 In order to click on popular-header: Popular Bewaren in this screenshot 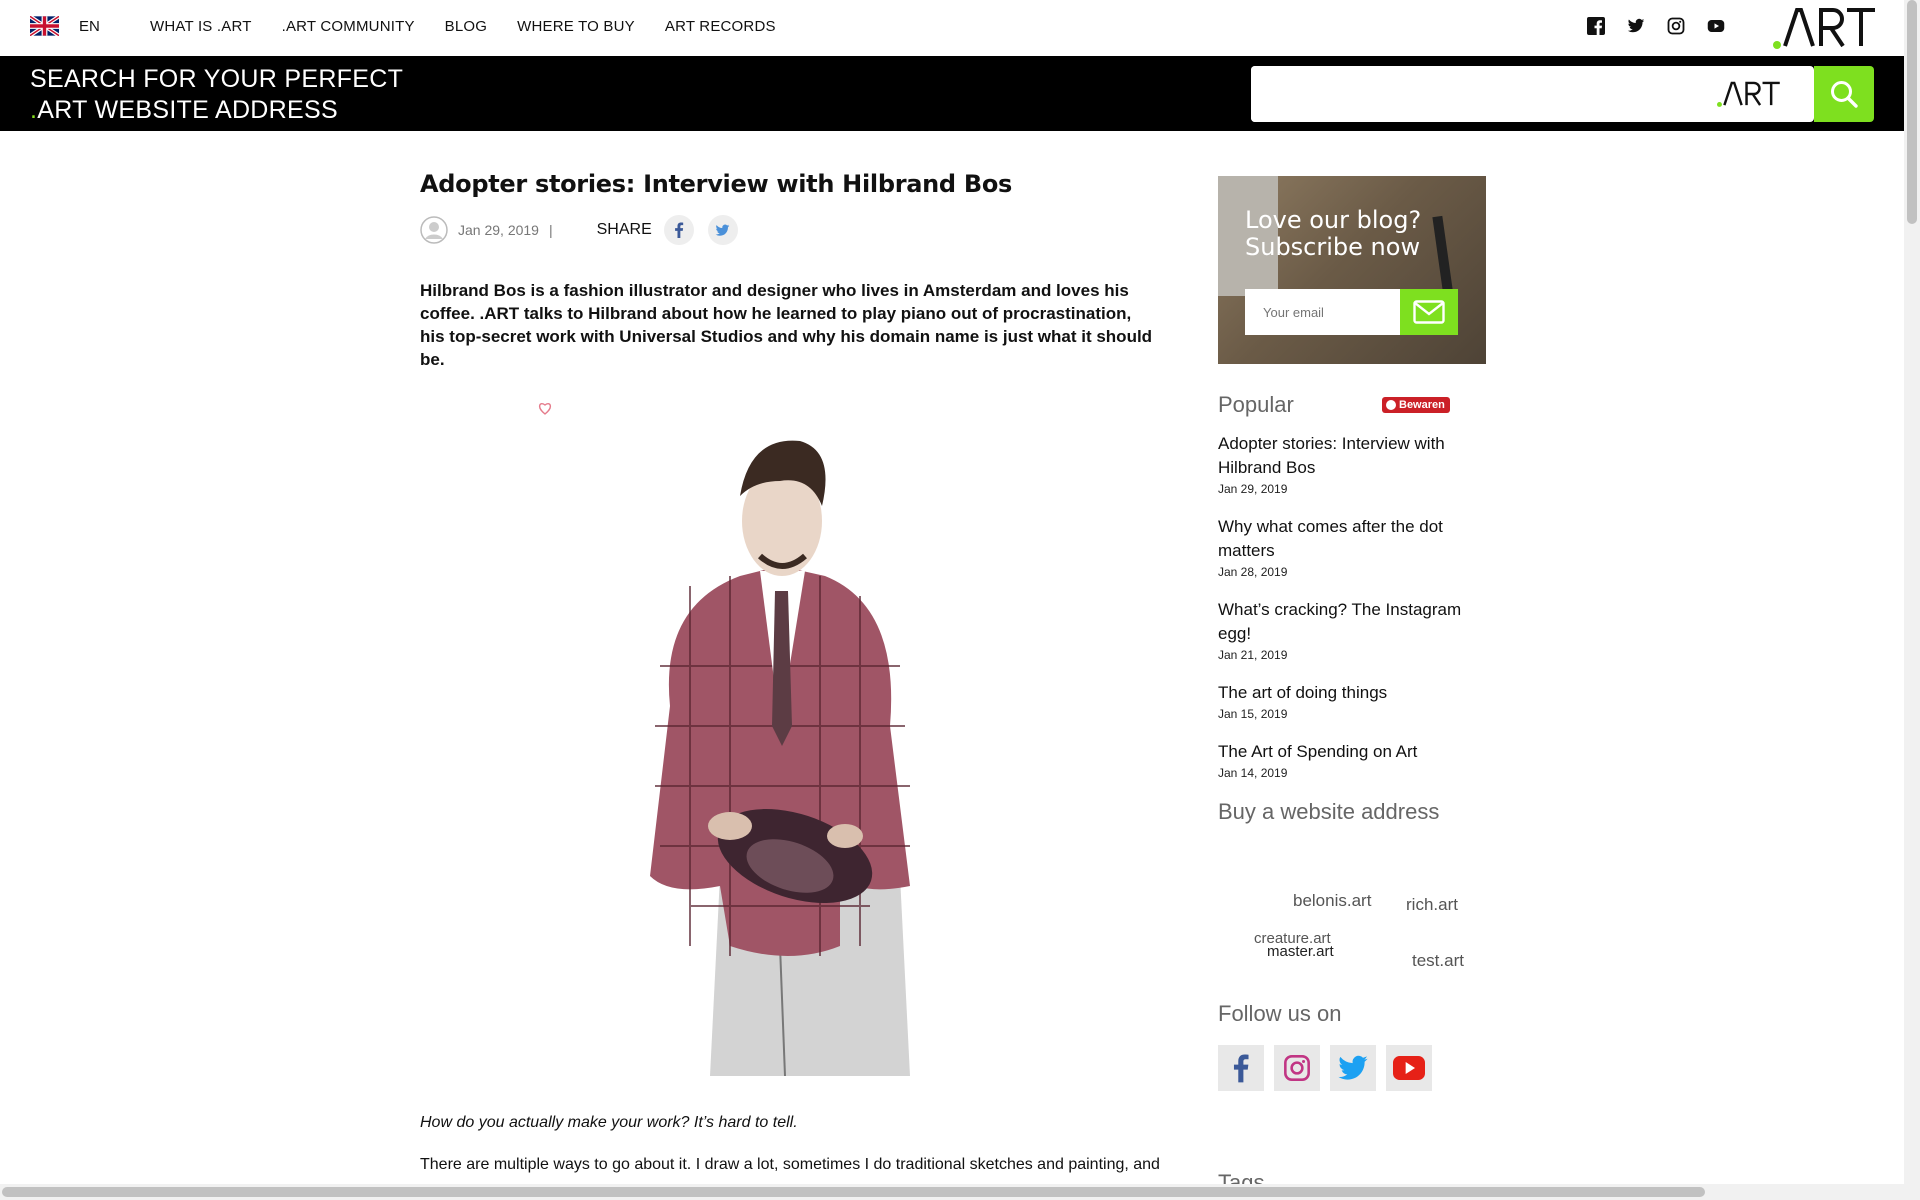, I will do `click(1352, 405)`.